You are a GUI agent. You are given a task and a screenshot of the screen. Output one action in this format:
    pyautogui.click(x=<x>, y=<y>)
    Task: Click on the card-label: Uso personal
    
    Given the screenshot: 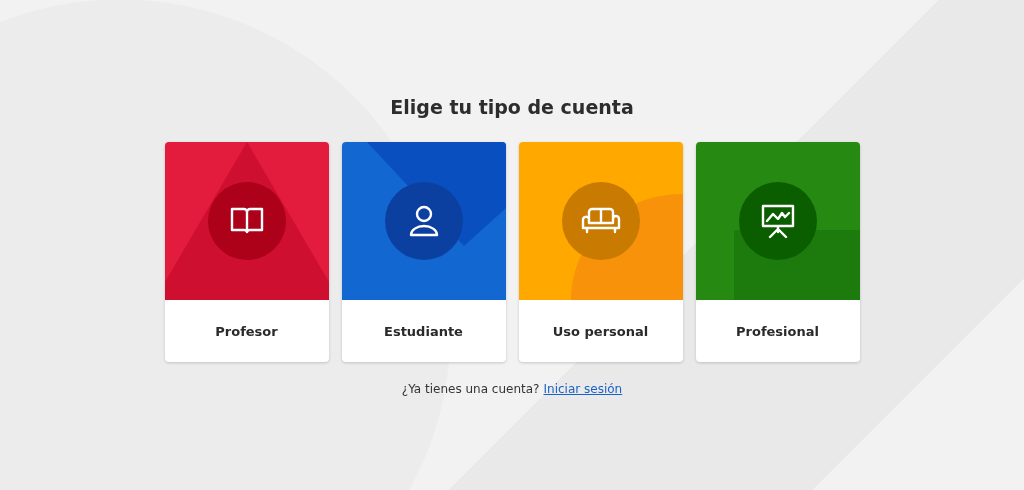 What is the action you would take?
    pyautogui.click(x=600, y=331)
    